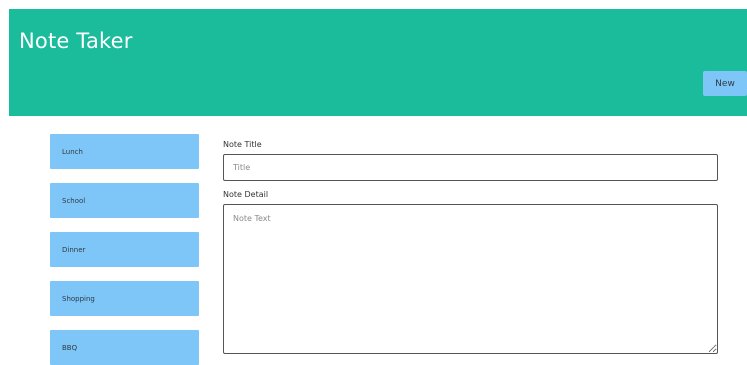 The width and height of the screenshot is (747, 365). What do you see at coordinates (124, 298) in the screenshot?
I see `sidebar-item-shopping: Shopping` at bounding box center [124, 298].